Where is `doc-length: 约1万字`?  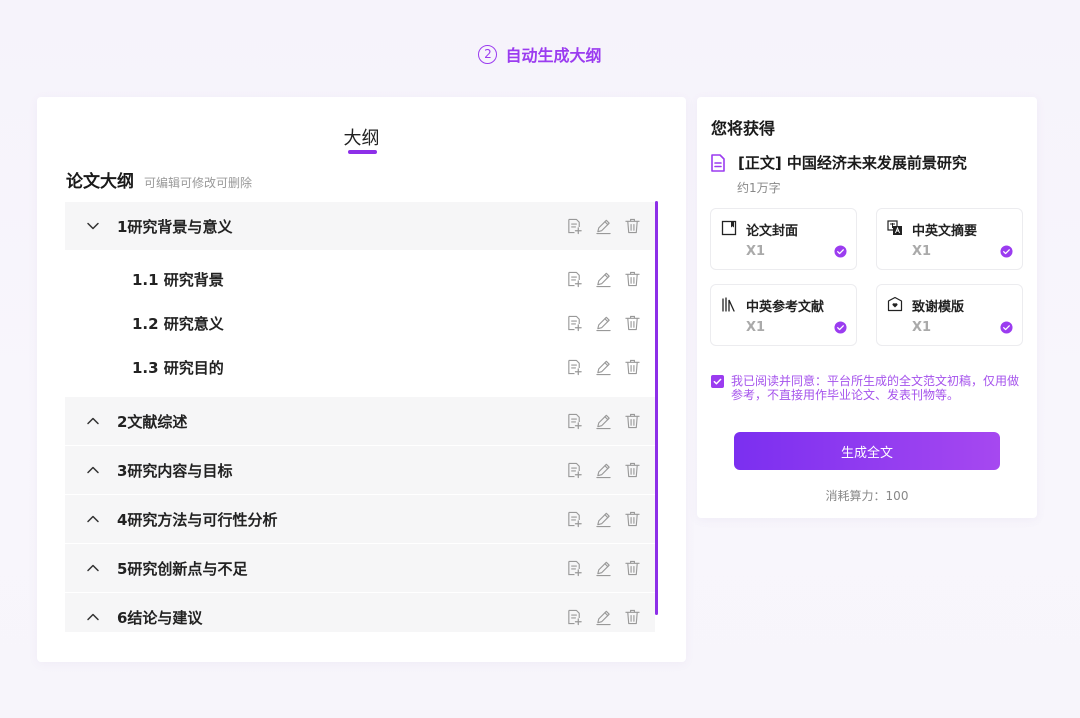
doc-length: 约1万字 is located at coordinates (759, 188).